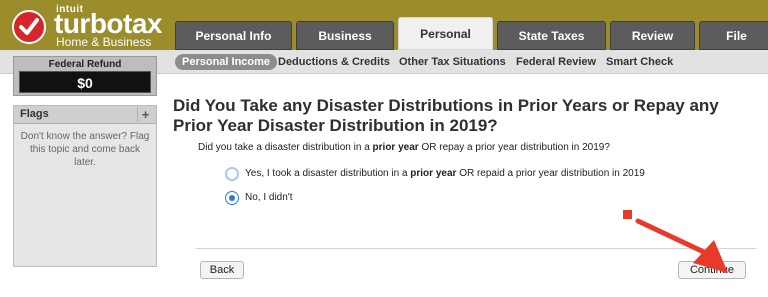 This screenshot has width=768, height=297. What do you see at coordinates (452, 62) in the screenshot?
I see `subnav-other-tax-situations: Other Tax Situations` at bounding box center [452, 62].